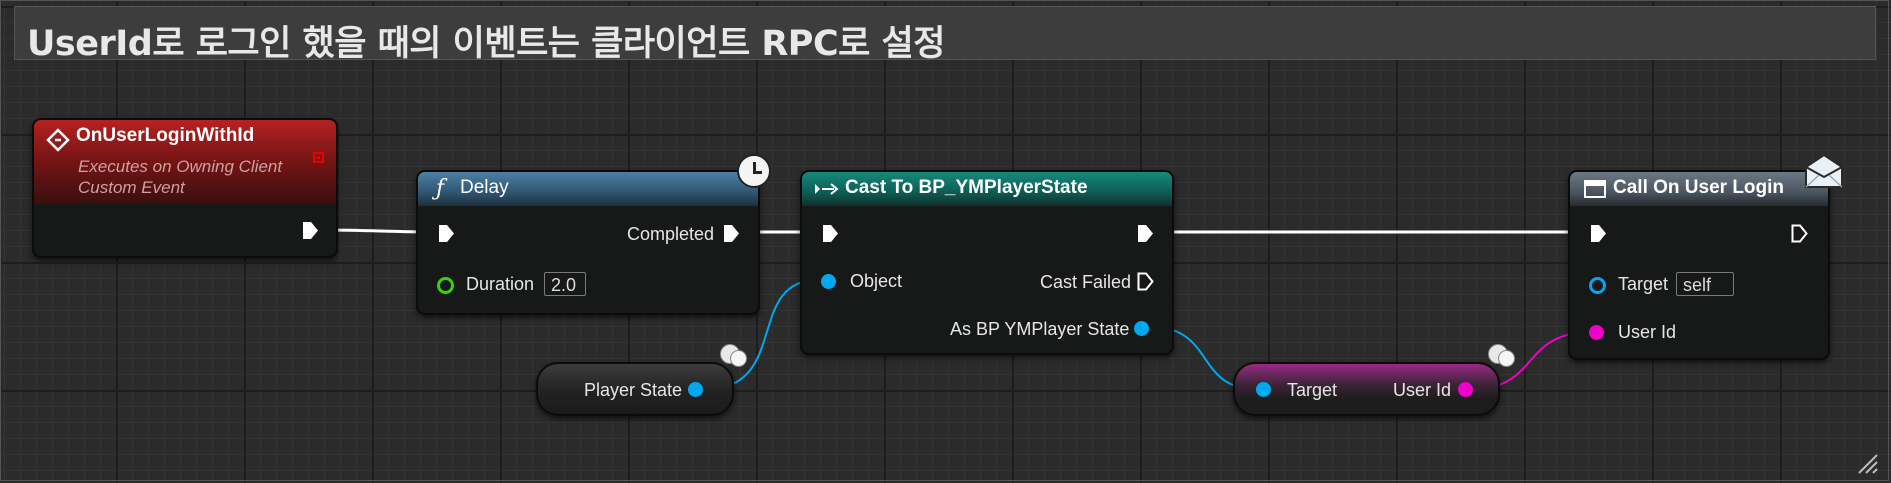 The width and height of the screenshot is (1891, 483). Describe the element at coordinates (1465, 389) in the screenshot. I see `get-userid-output-pin` at that location.